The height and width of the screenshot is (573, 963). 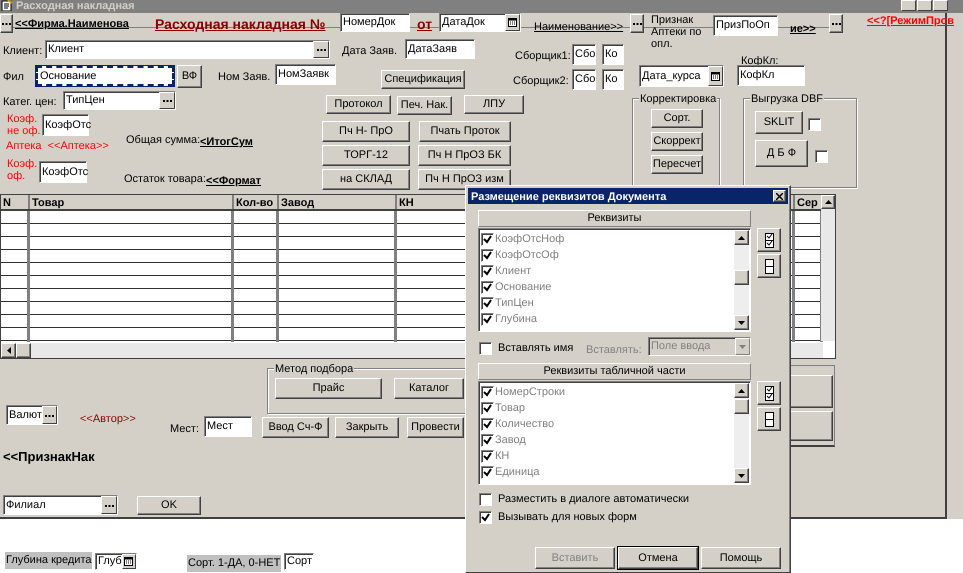 What do you see at coordinates (132, 202) in the screenshot?
I see `column-header: Товар` at bounding box center [132, 202].